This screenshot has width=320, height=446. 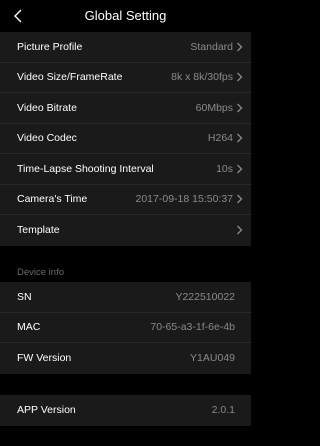 I want to click on setting-video-size-framerate: Video Size/FrameRate 8k x 8k/30fps, so click(x=125, y=78).